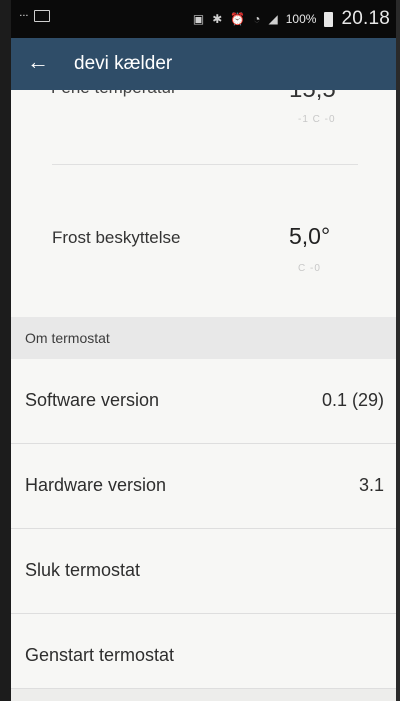  Describe the element at coordinates (100, 655) in the screenshot. I see `restart-thermostat-label: Genstart termostat` at that location.